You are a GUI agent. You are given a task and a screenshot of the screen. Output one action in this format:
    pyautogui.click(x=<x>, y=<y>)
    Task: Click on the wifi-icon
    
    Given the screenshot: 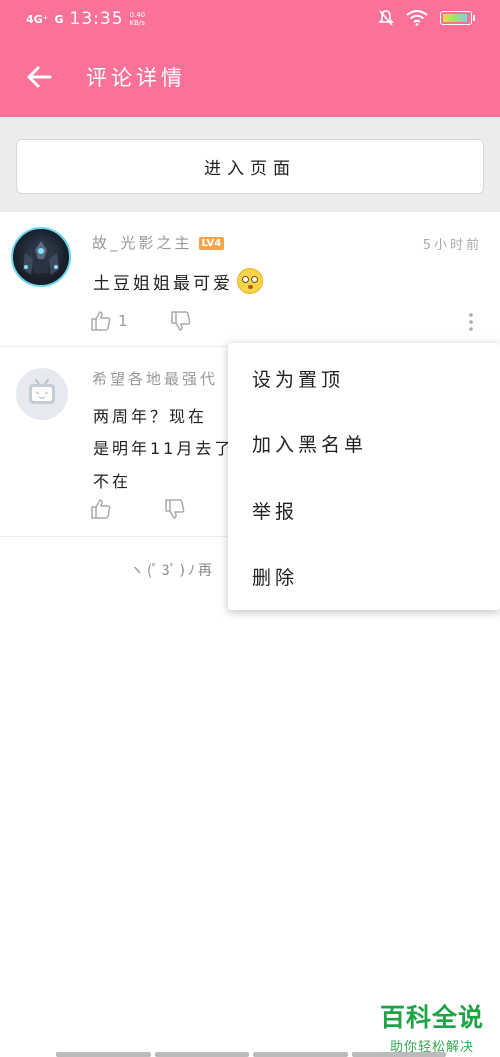 What is the action you would take?
    pyautogui.click(x=417, y=18)
    